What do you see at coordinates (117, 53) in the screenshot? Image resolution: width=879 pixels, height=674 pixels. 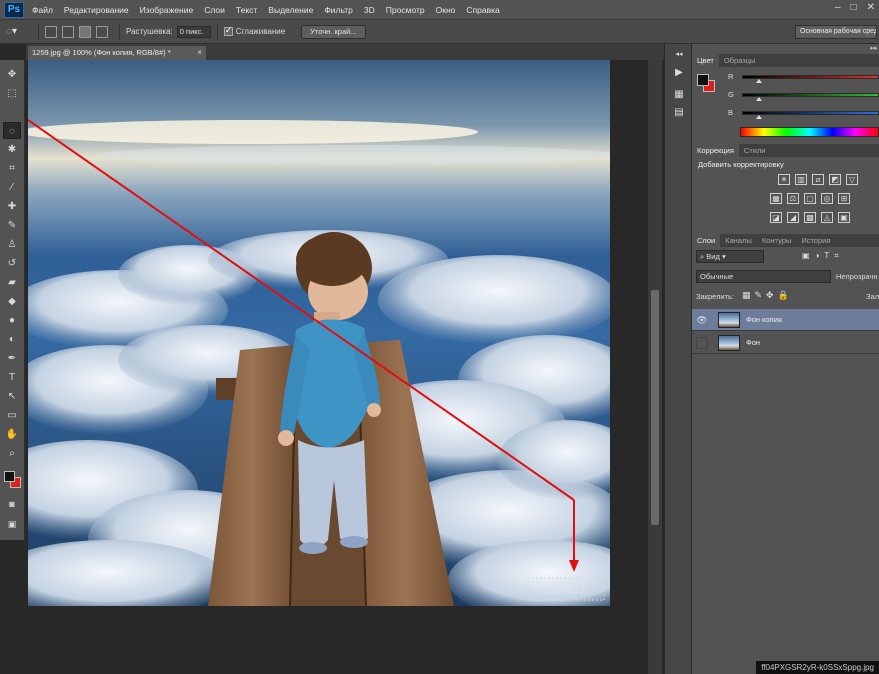 I see `document-tab: 1259.jpg @ 100% (Фон копия, RGB/8#) * ×` at bounding box center [117, 53].